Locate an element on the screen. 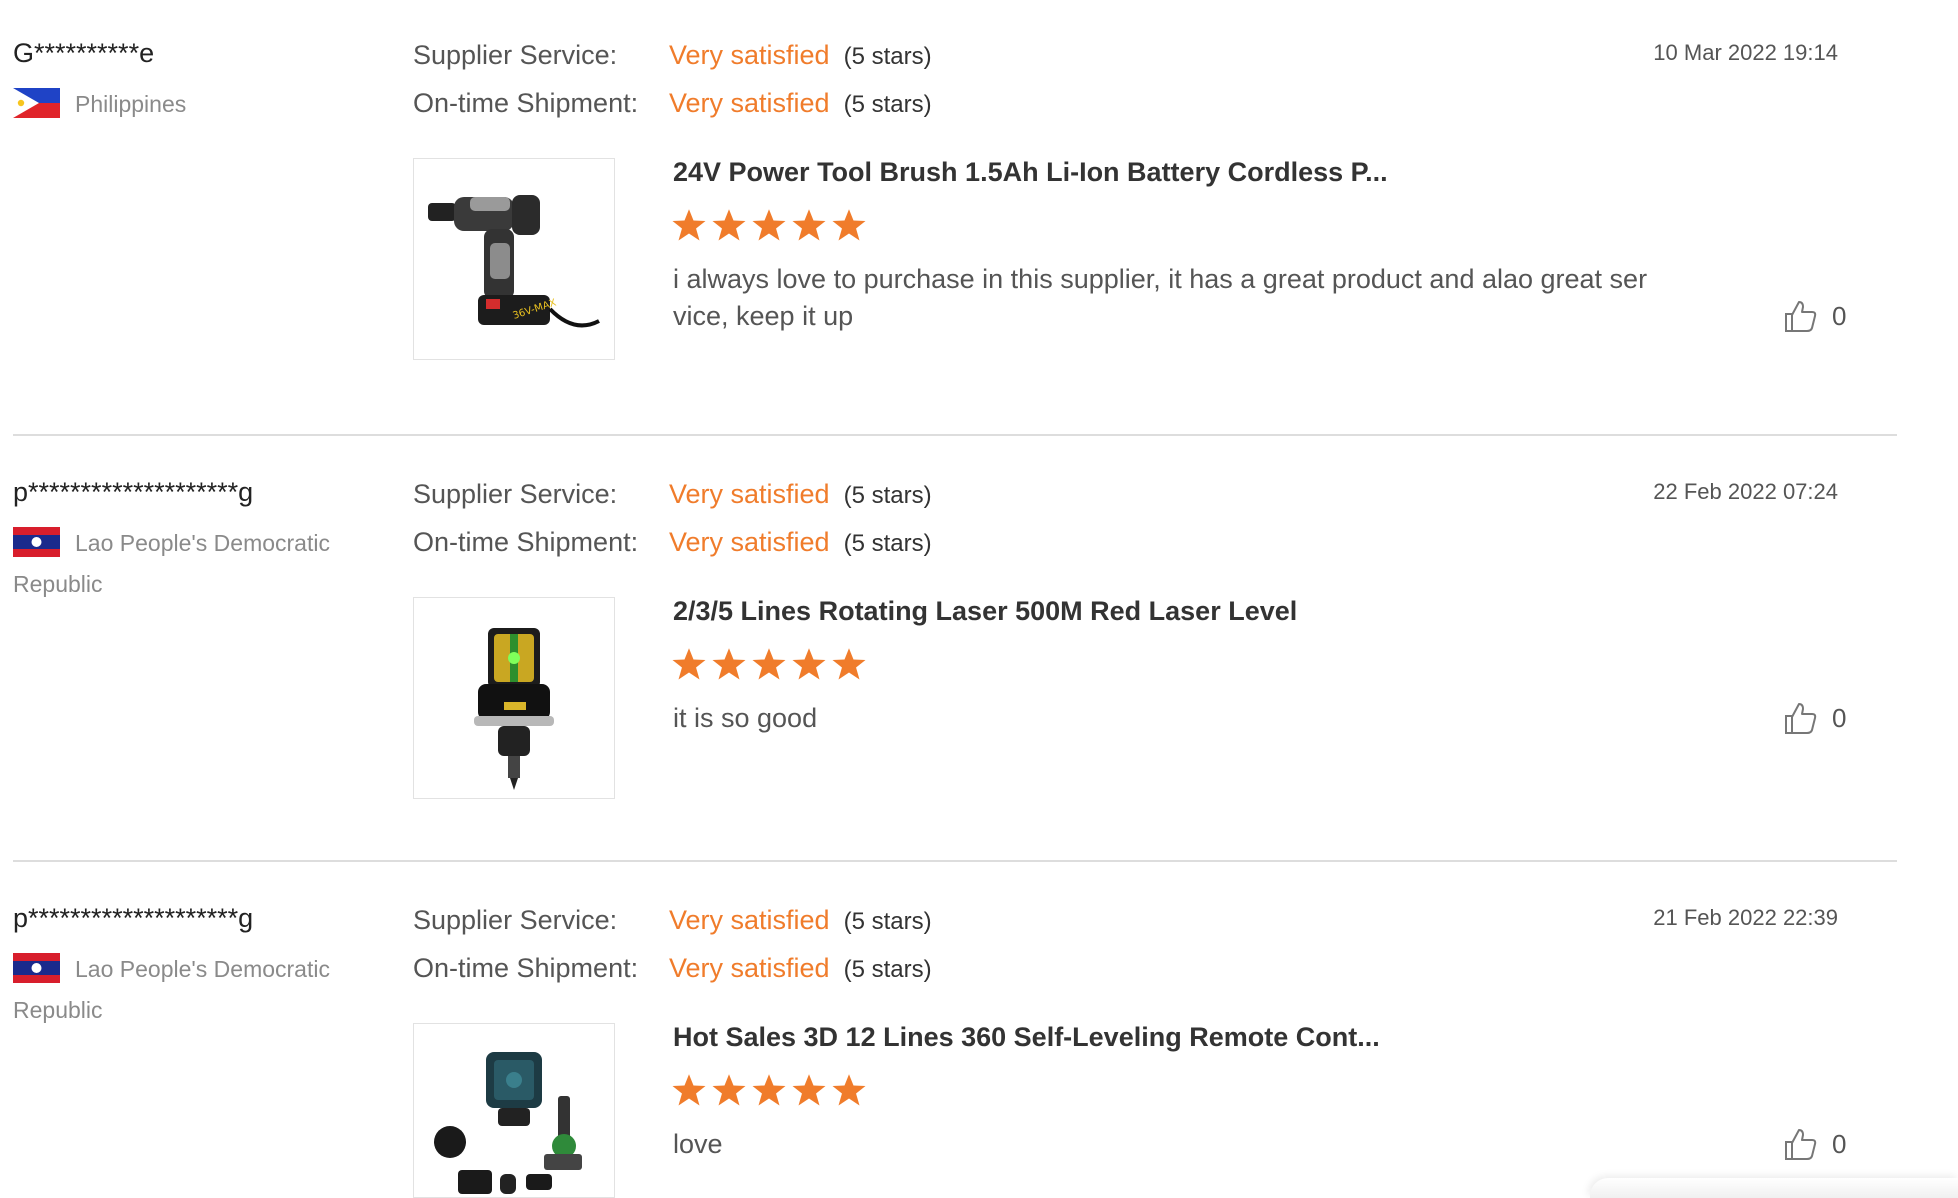 The height and width of the screenshot is (1198, 1958). floating-panel-edge is located at coordinates (1774, 1188).